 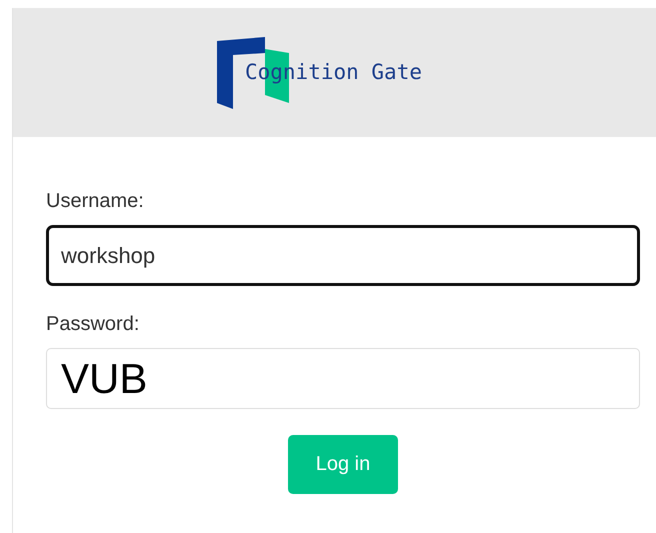 I want to click on field-label: Password:, so click(x=93, y=324).